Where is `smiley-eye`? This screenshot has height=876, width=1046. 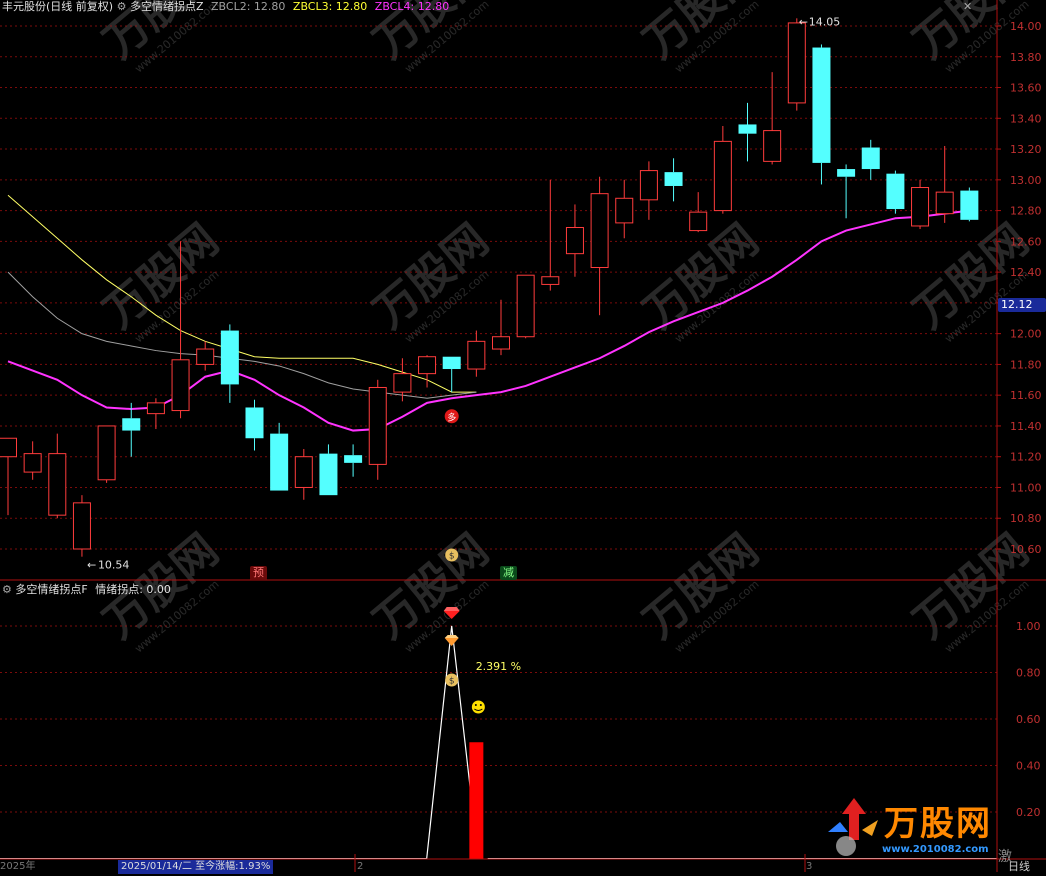
smiley-eye is located at coordinates (475, 705).